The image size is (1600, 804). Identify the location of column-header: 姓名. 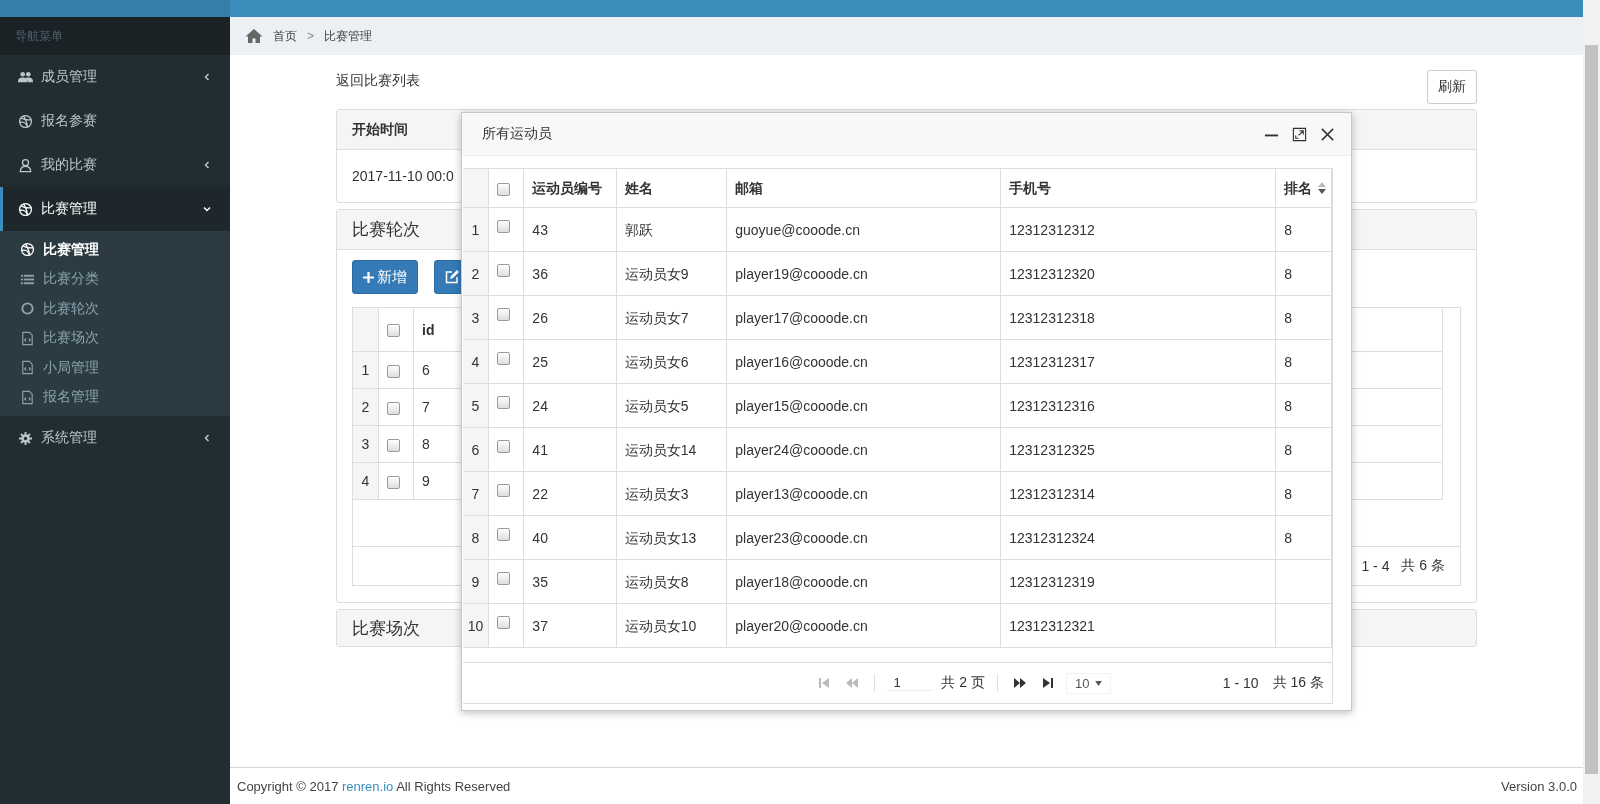
(671, 188).